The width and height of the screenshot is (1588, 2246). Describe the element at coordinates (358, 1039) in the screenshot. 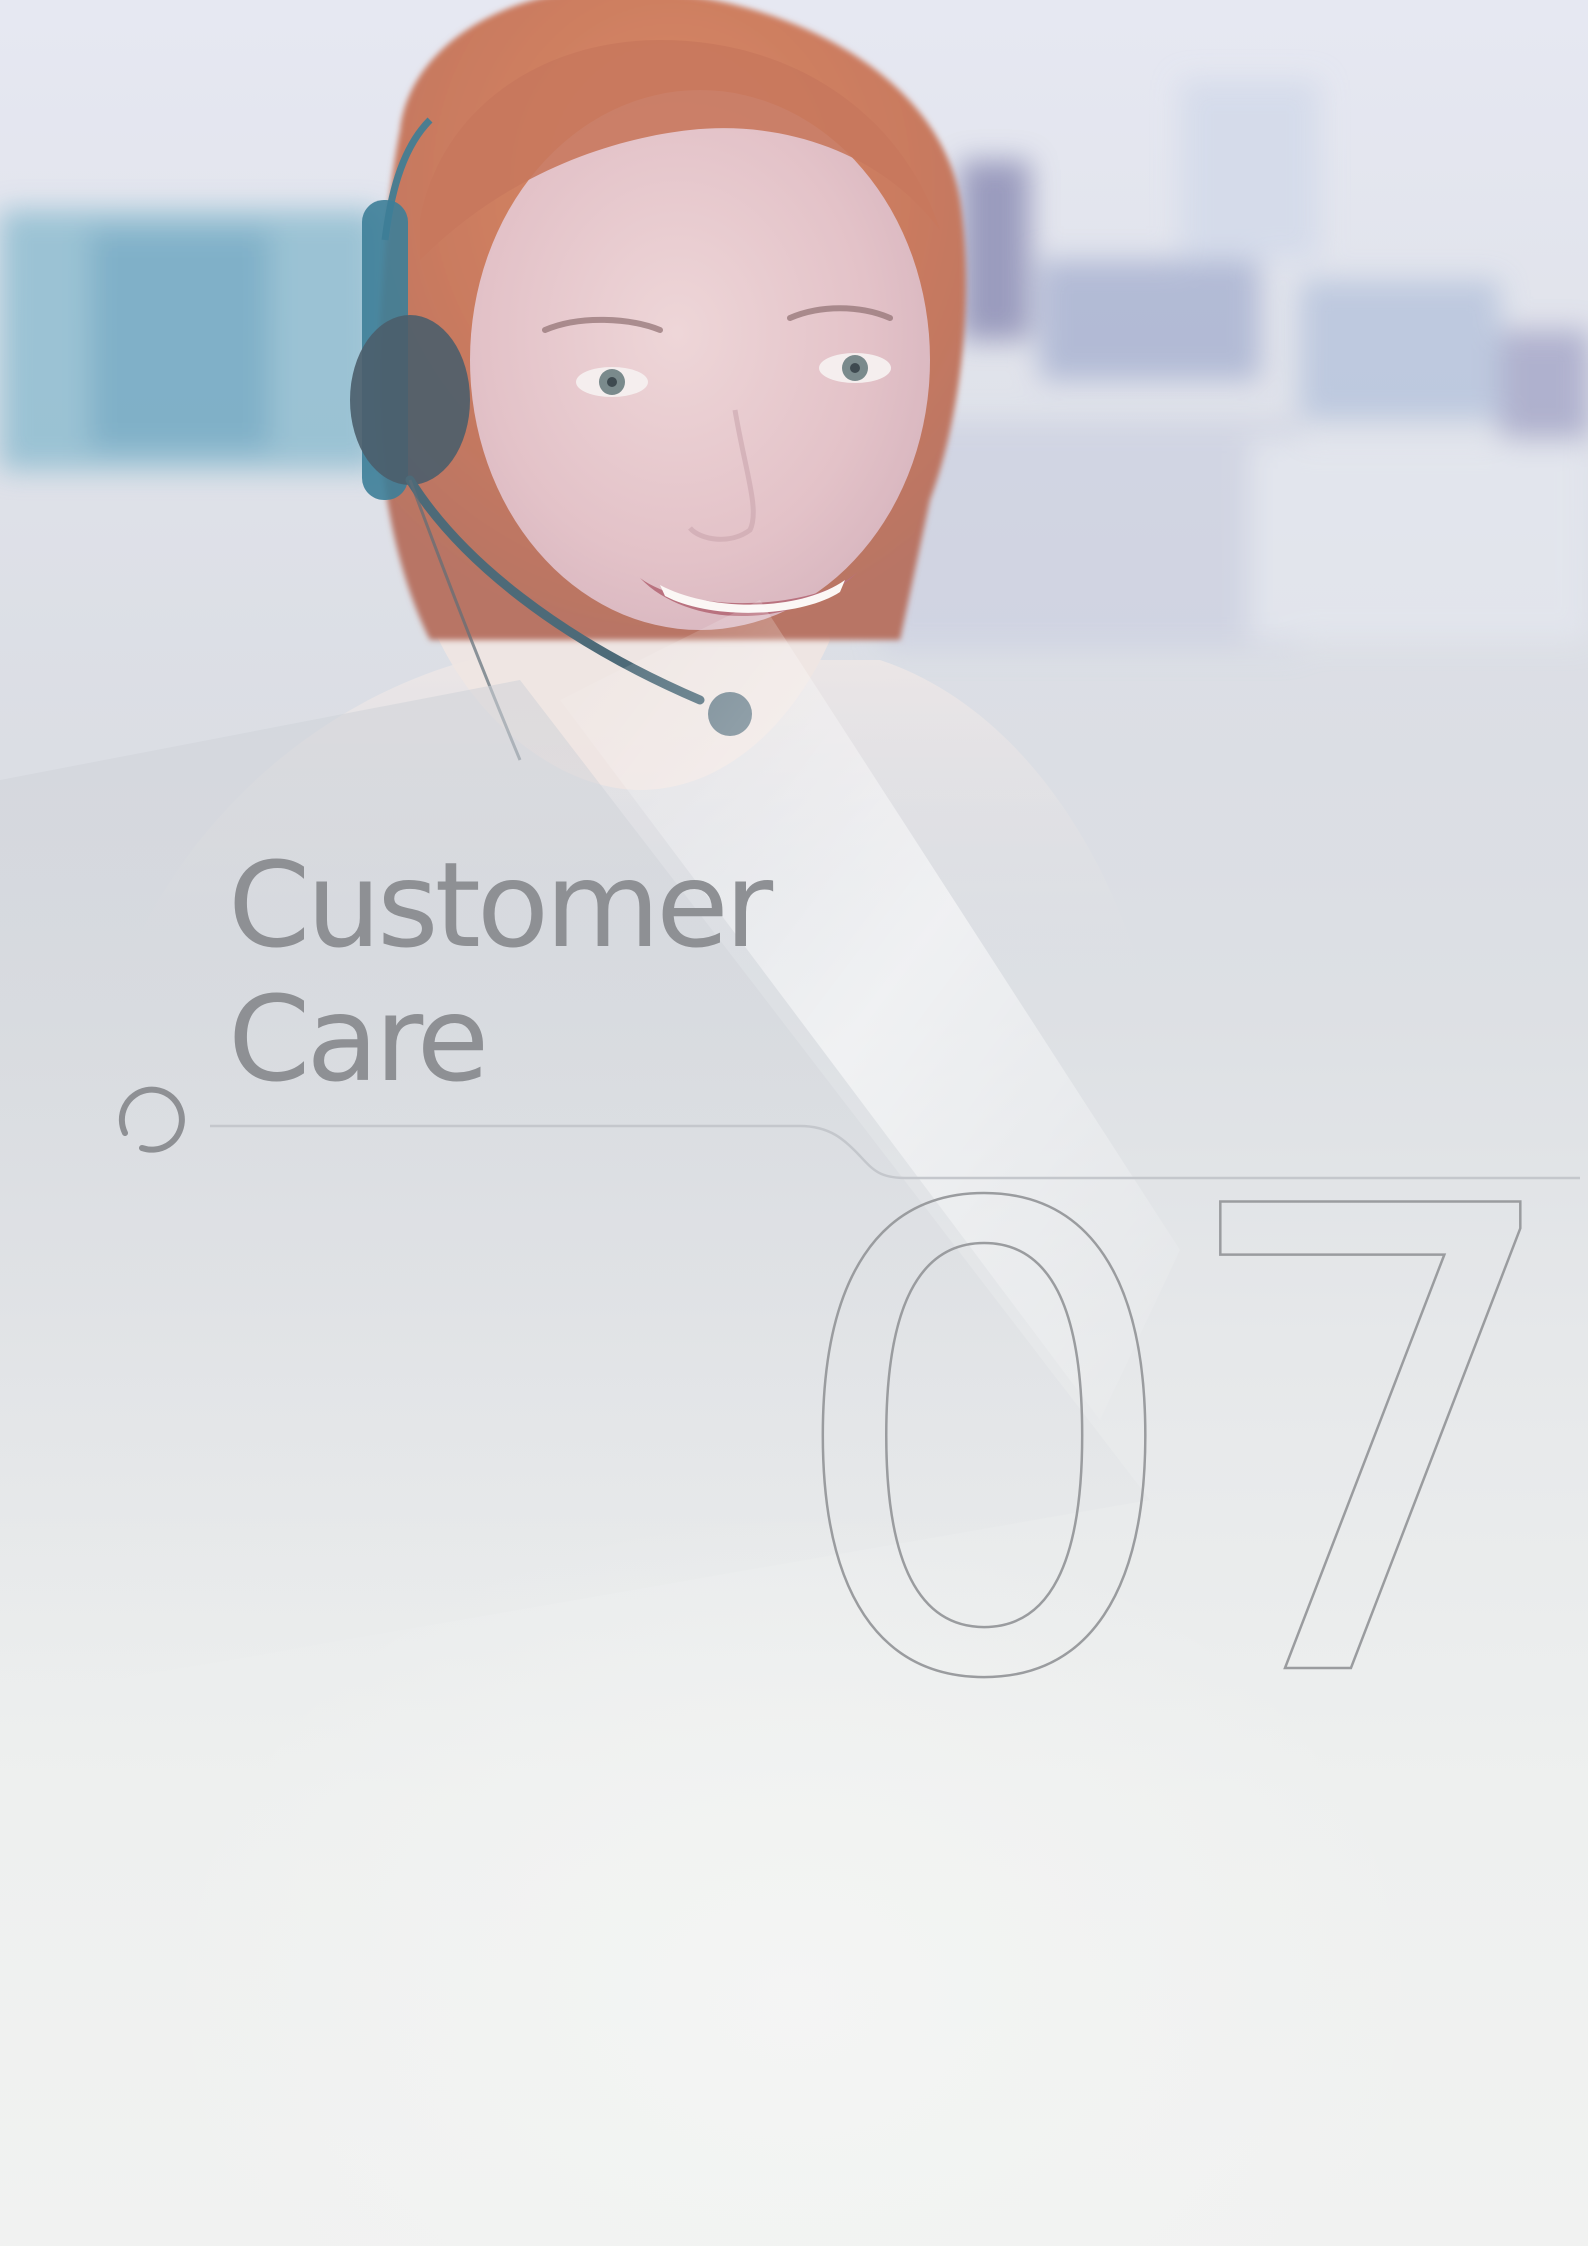

I see `title-line-2: Care` at that location.